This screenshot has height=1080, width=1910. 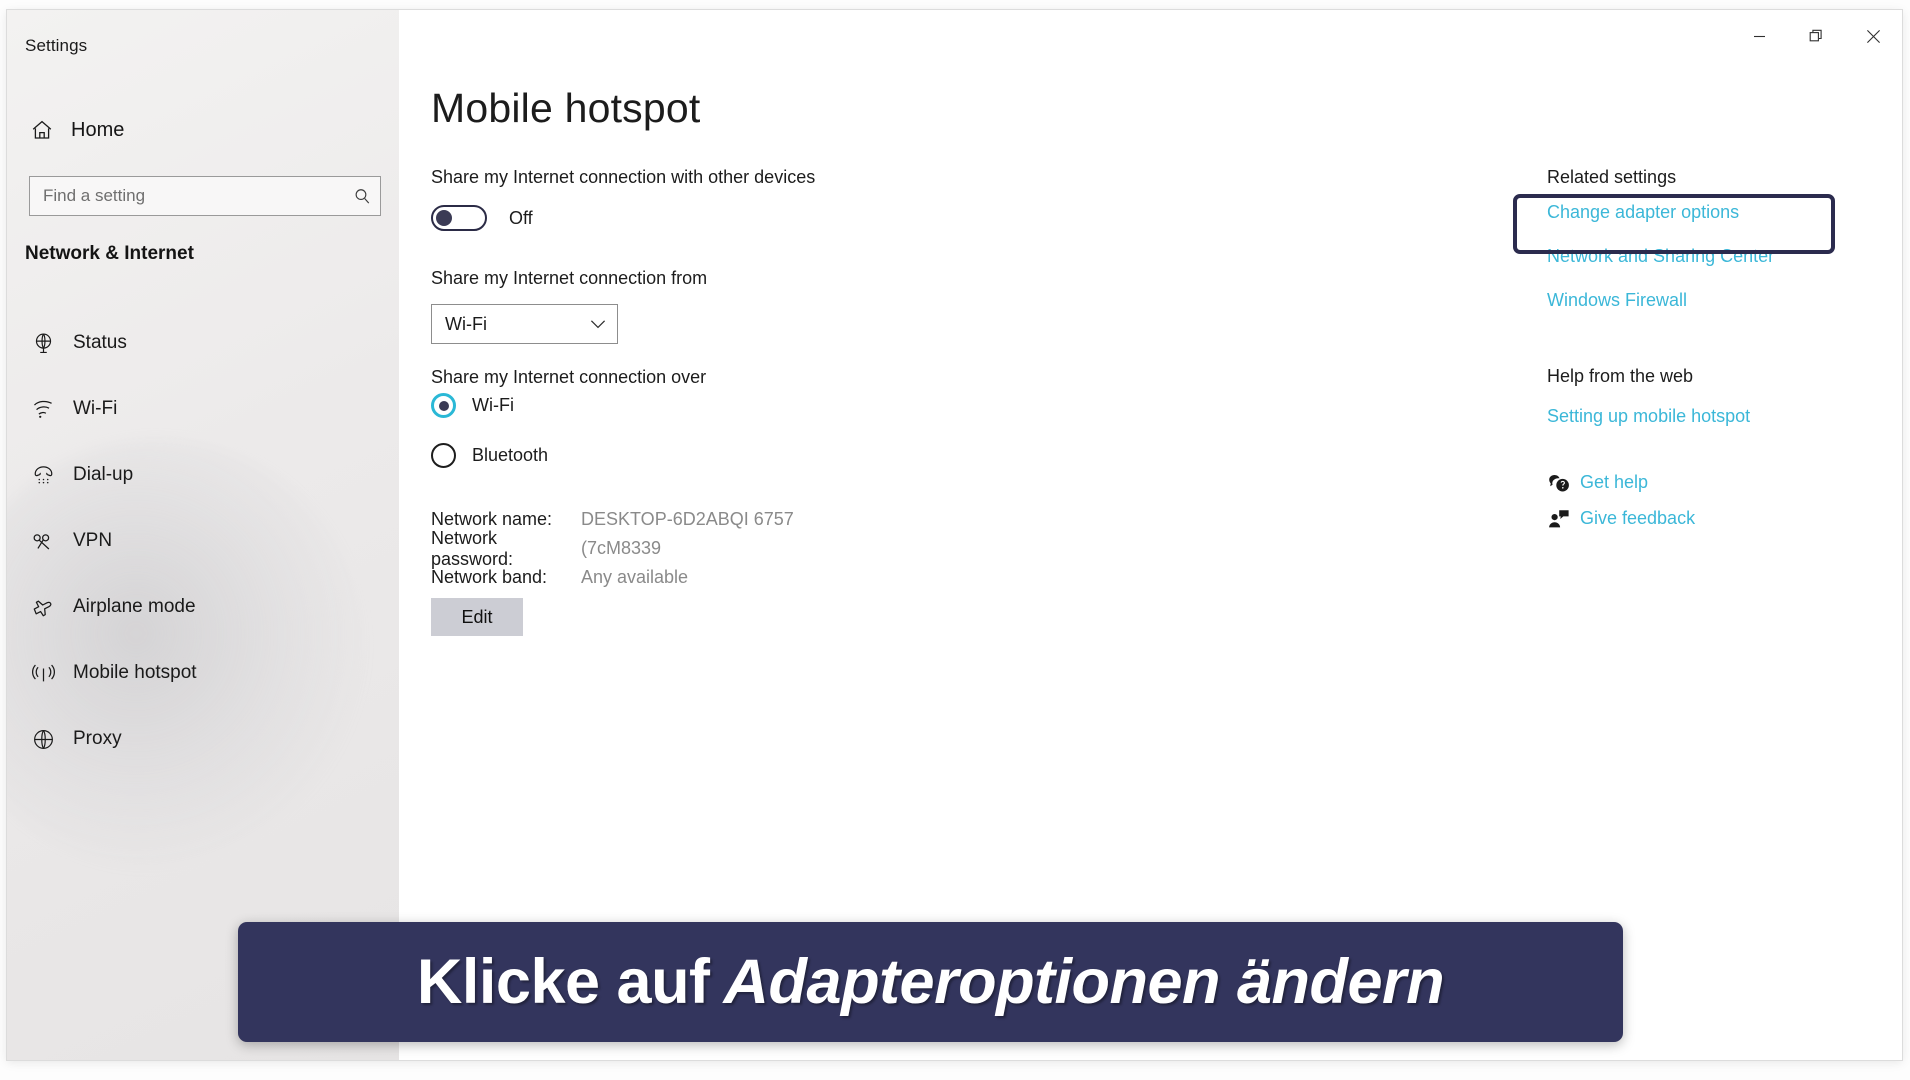 I want to click on airplane-icon, so click(x=43, y=607).